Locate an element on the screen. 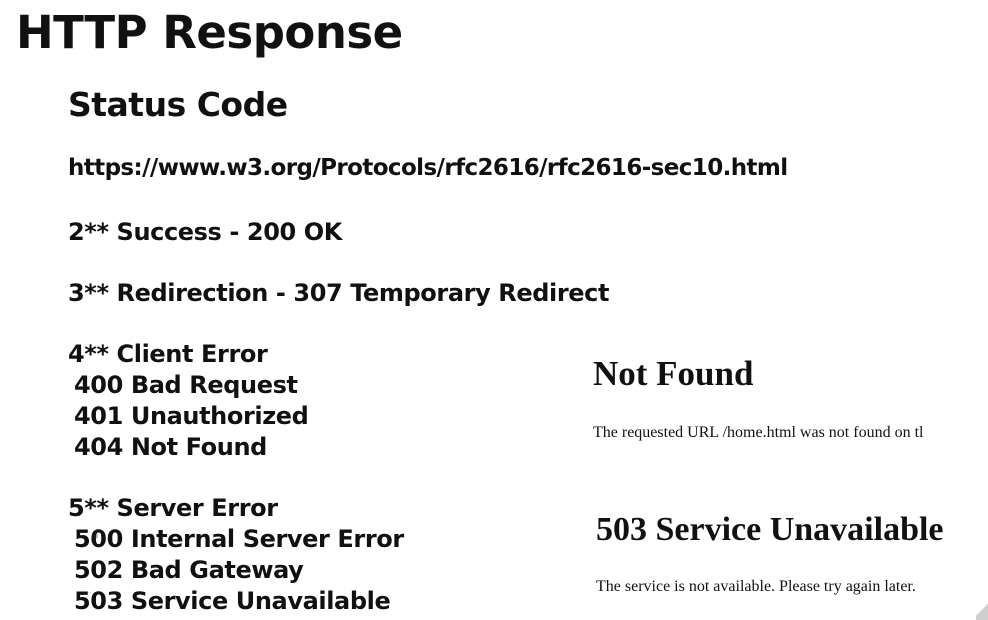 This screenshot has height=620, width=988. status-code-400: 400 Bad Request is located at coordinates (186, 385).